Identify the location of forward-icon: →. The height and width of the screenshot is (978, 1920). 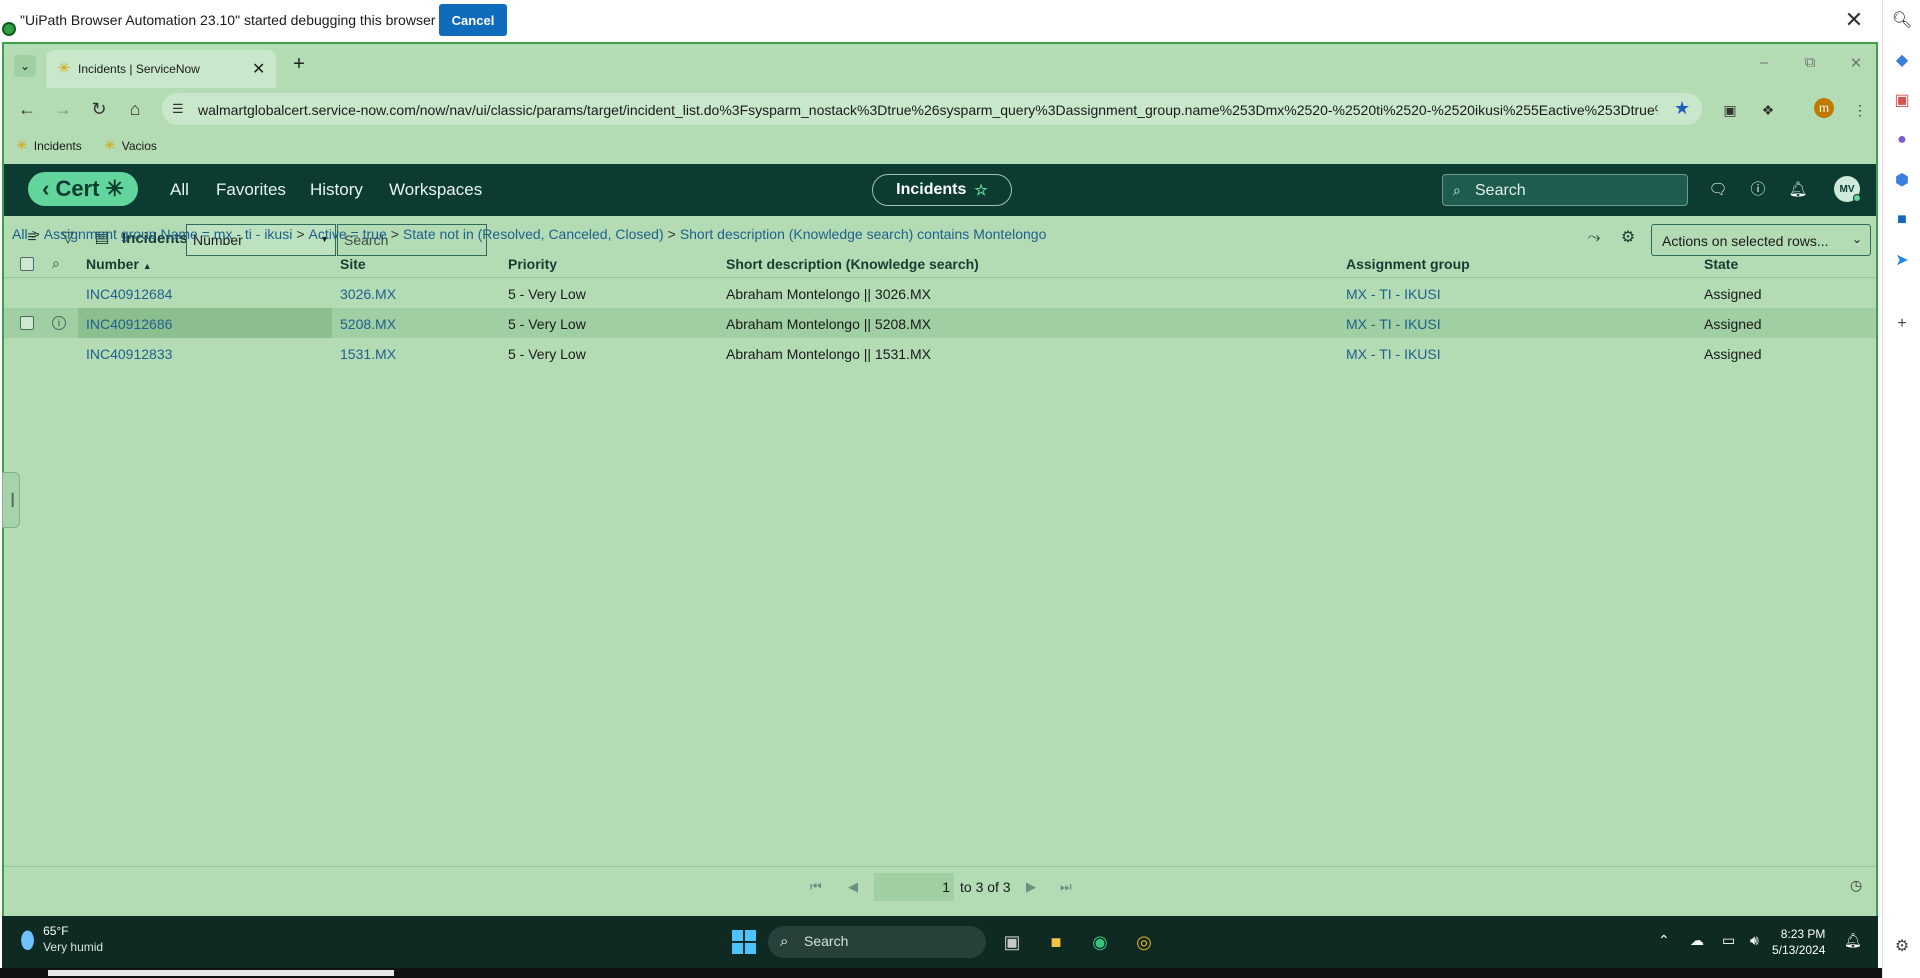
(63, 109).